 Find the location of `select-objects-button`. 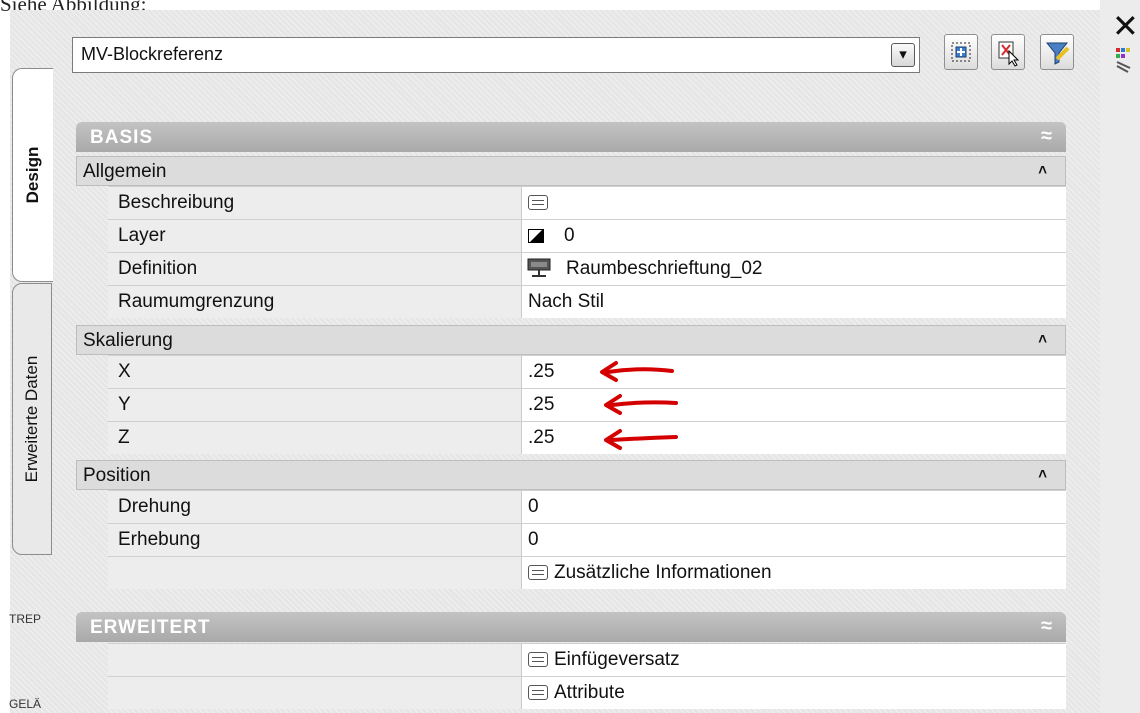

select-objects-button is located at coordinates (1008, 52).